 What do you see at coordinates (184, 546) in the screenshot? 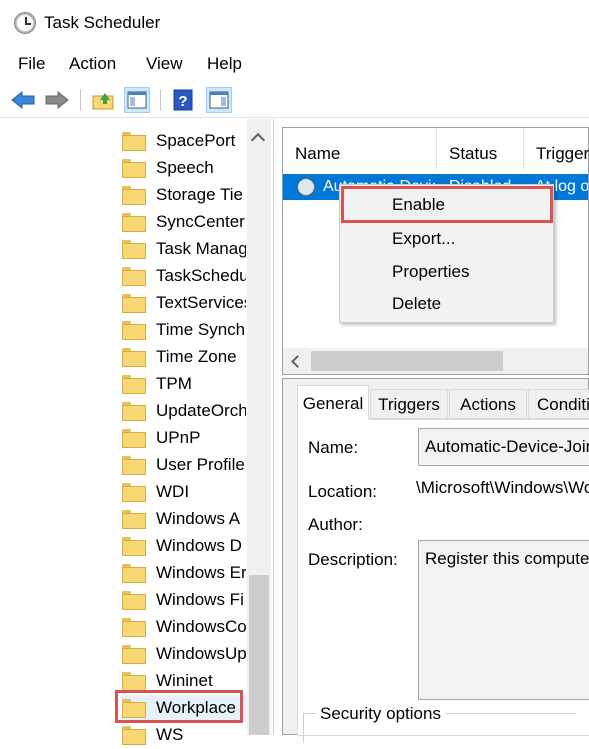
I see `tree-item-windows-d: Windows D` at bounding box center [184, 546].